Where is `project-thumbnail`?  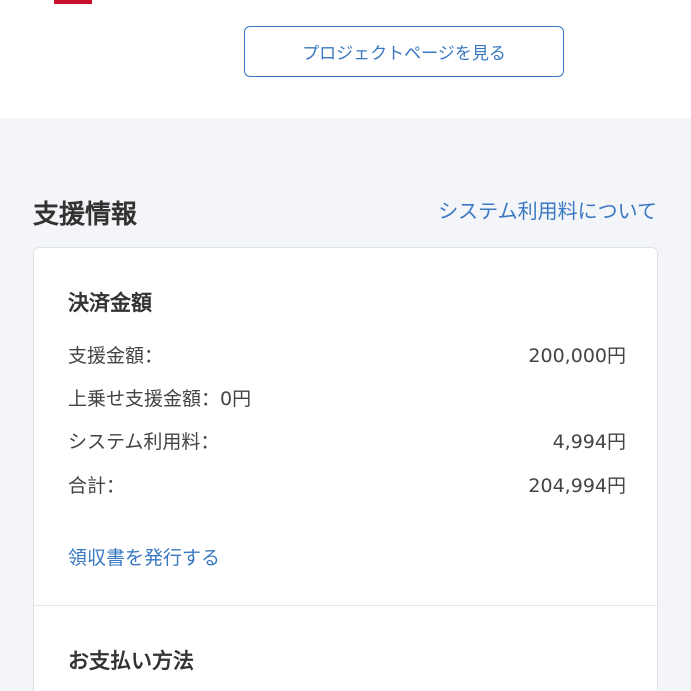
project-thumbnail is located at coordinates (73, 2).